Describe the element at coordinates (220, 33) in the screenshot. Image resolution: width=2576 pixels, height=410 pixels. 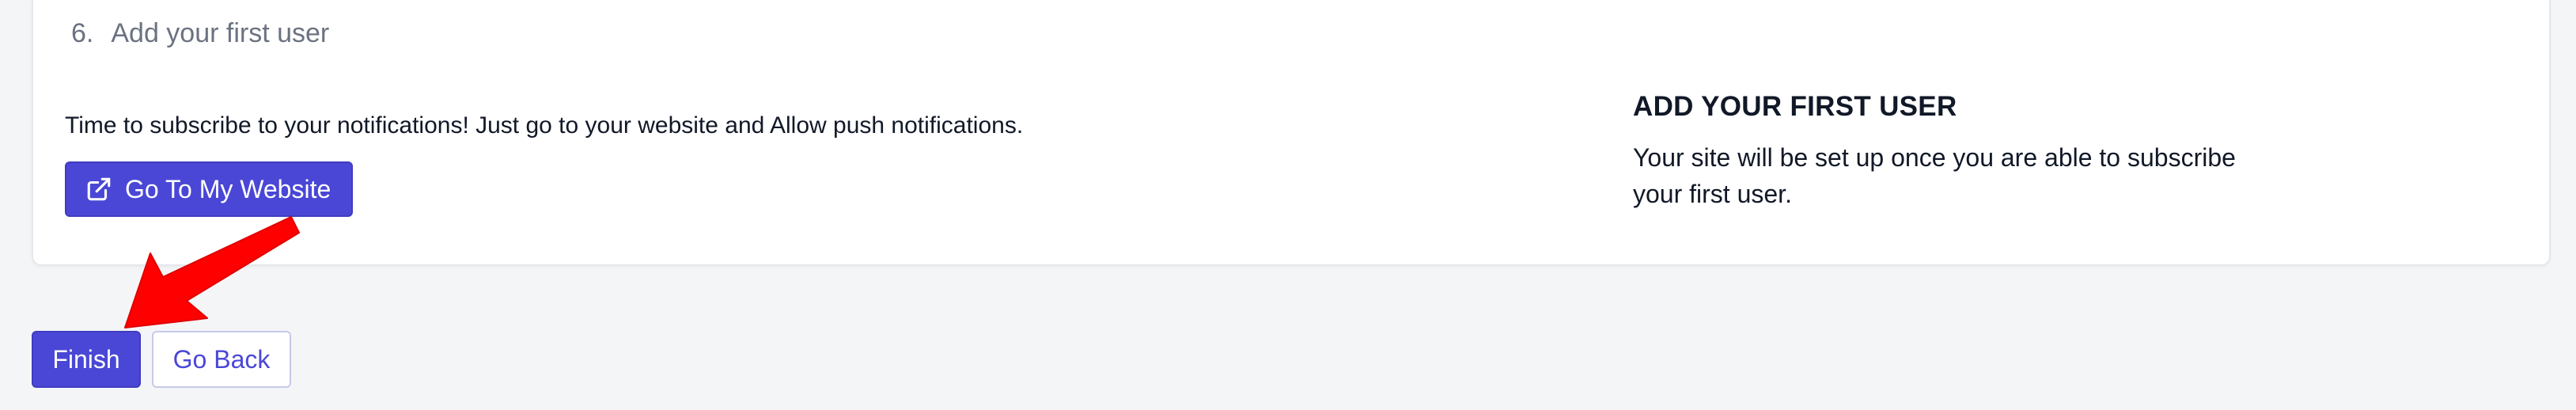
I see `step-title: Add your first user` at that location.